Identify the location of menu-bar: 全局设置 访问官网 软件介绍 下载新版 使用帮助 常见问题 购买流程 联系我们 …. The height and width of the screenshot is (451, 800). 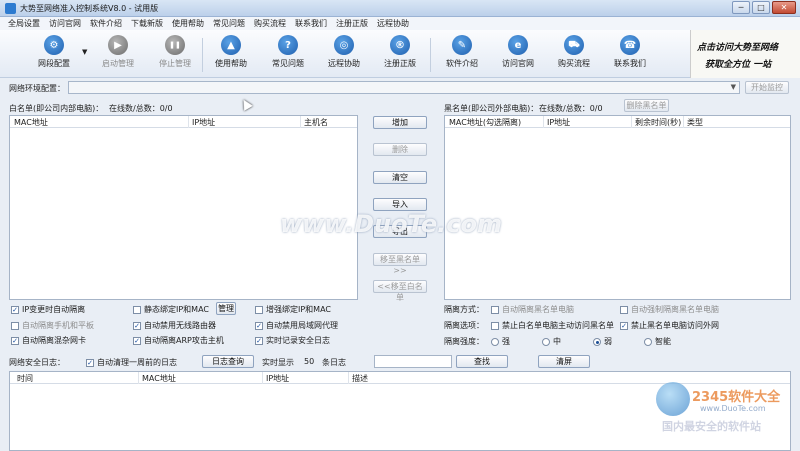
(400, 23).